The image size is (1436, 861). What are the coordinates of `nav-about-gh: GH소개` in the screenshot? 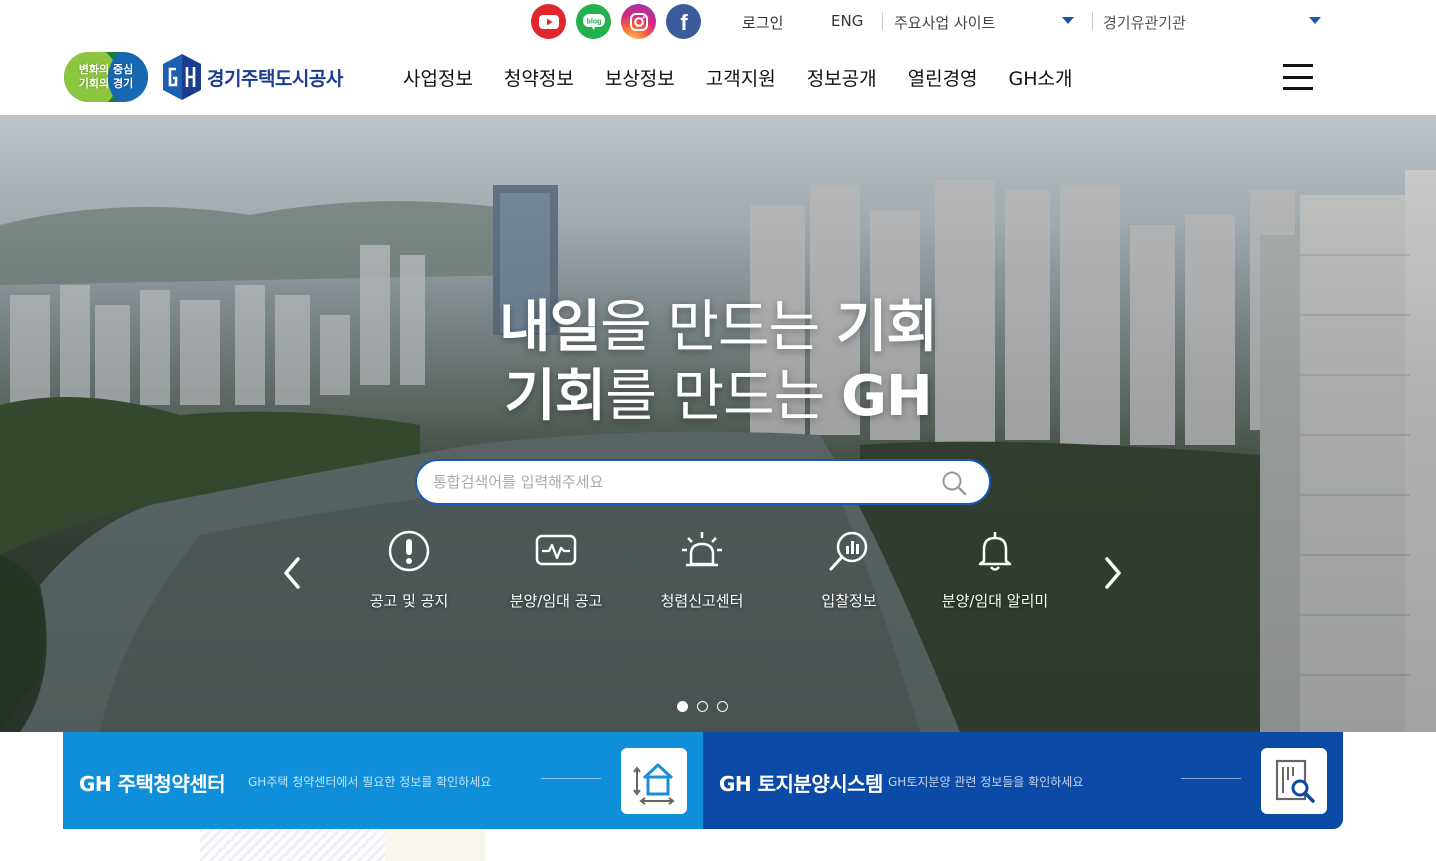 It's located at (1041, 77).